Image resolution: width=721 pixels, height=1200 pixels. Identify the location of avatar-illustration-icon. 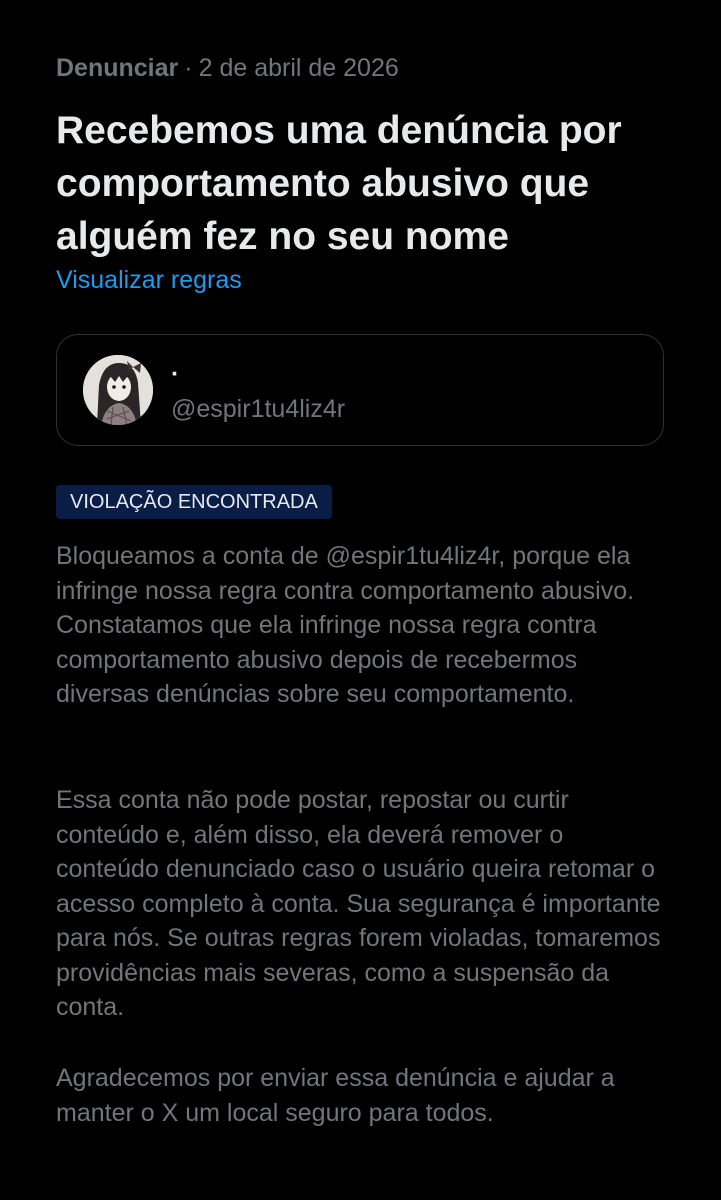
(118, 390).